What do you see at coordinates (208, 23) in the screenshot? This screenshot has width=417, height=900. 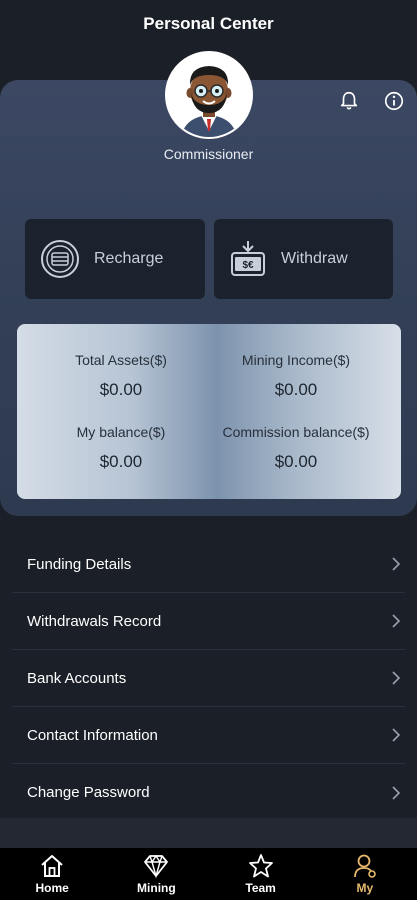 I see `page-title: Personal Center` at bounding box center [208, 23].